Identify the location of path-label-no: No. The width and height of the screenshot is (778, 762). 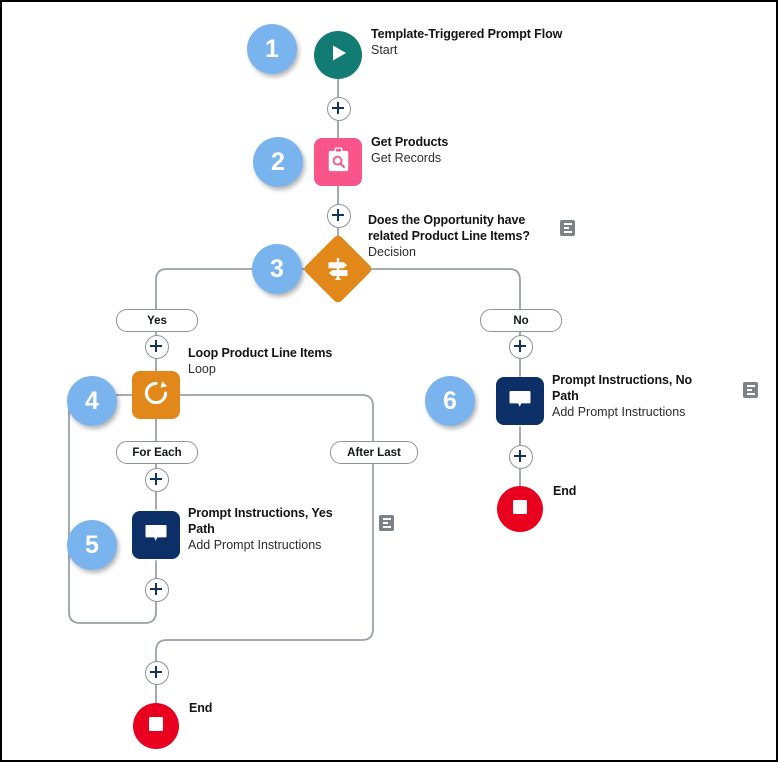
(521, 320).